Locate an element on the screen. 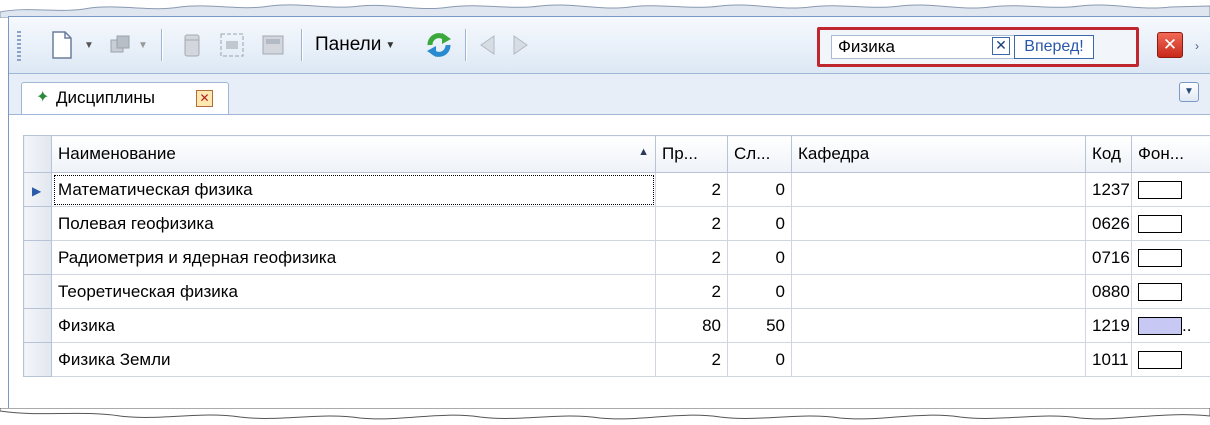 The width and height of the screenshot is (1210, 425). cell-kod: 0880 is located at coordinates (1108, 291).